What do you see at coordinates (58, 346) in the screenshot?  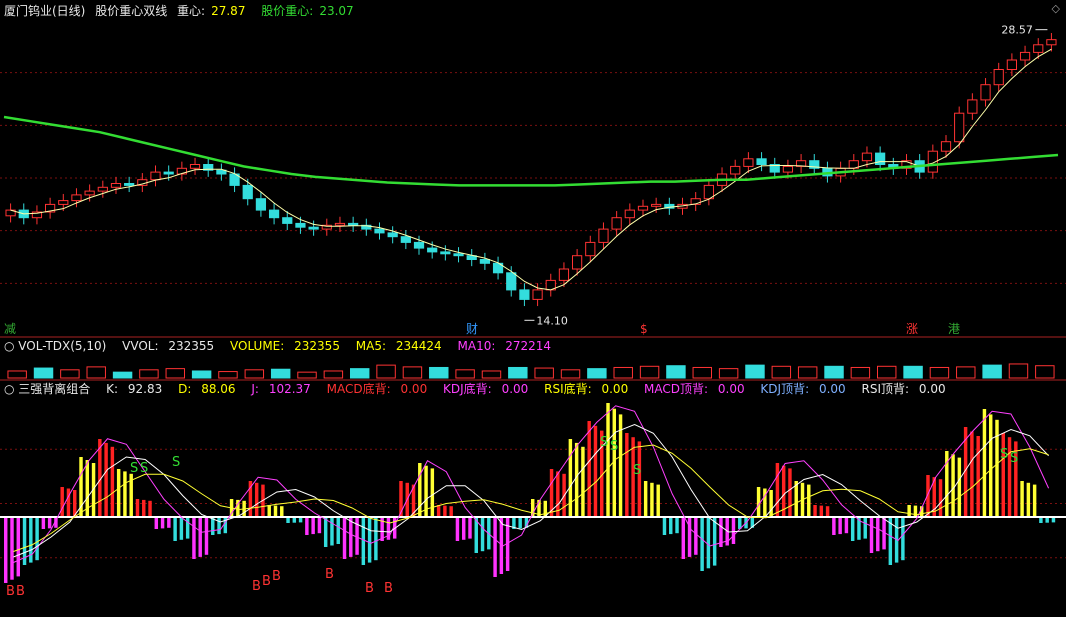 I see `volume-indicator-name: ○ VOL-TDX(5,10)` at bounding box center [58, 346].